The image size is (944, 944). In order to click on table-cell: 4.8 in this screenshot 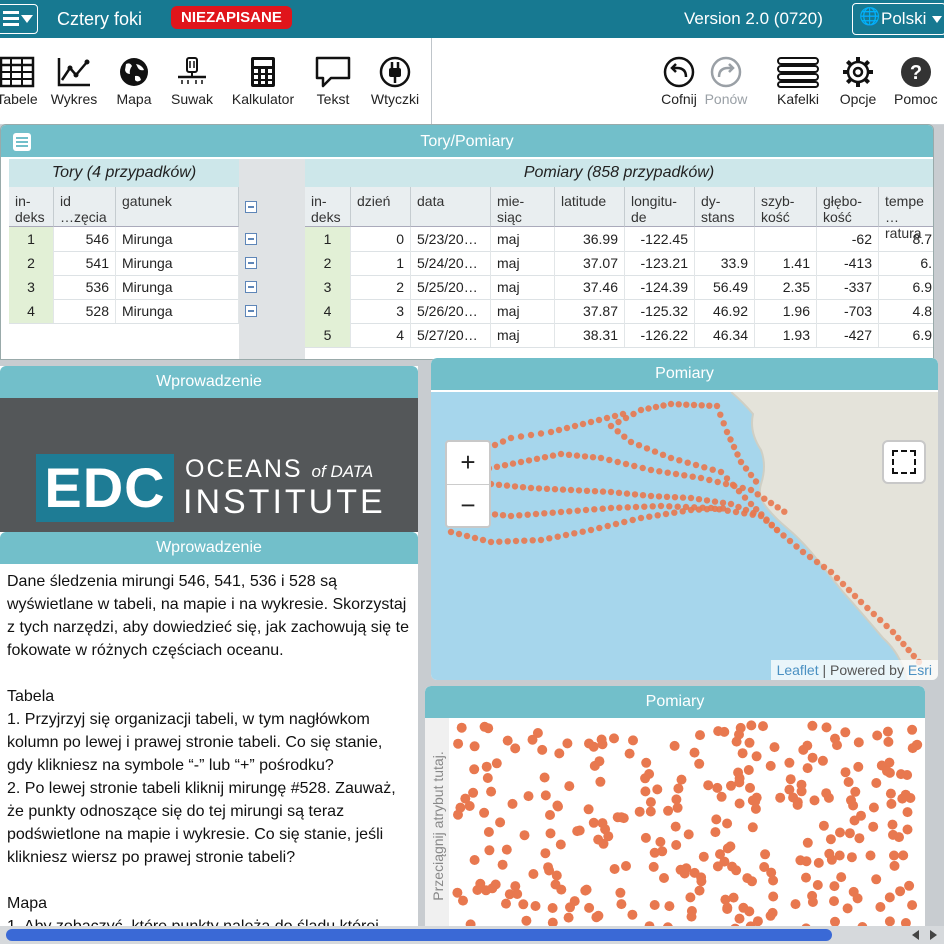, I will do `click(906, 311)`.